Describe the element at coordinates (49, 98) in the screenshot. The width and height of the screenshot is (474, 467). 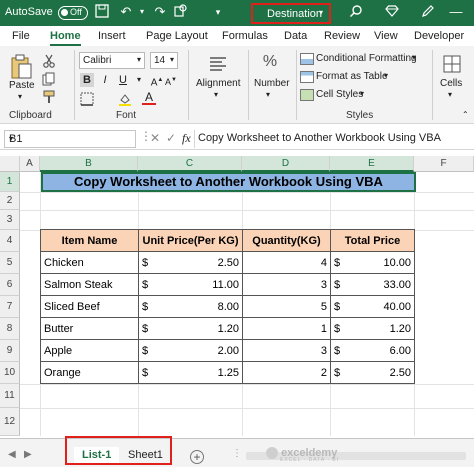
I see `format-painter-icon` at that location.